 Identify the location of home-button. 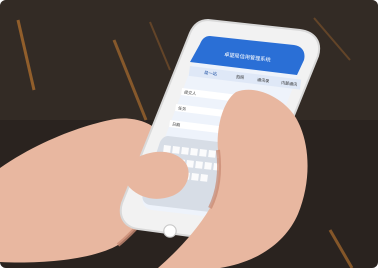
(170, 231).